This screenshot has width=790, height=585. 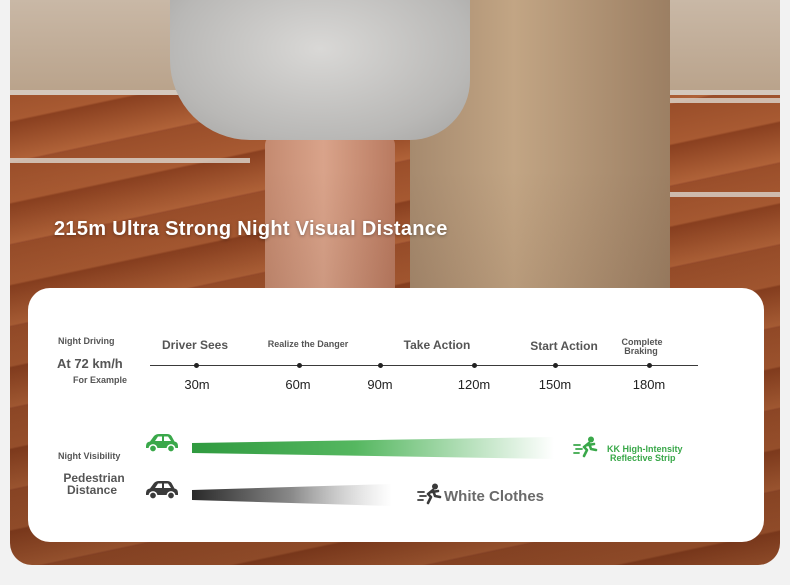 What do you see at coordinates (86, 341) in the screenshot?
I see `night-driving-label: Night Driving` at bounding box center [86, 341].